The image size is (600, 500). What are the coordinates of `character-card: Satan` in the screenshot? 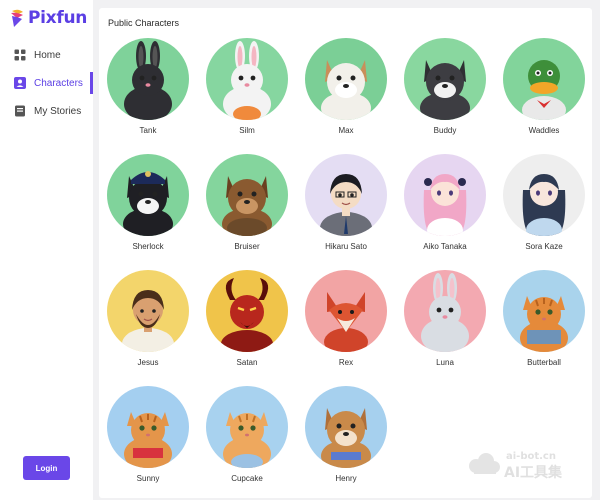 It's located at (247, 325).